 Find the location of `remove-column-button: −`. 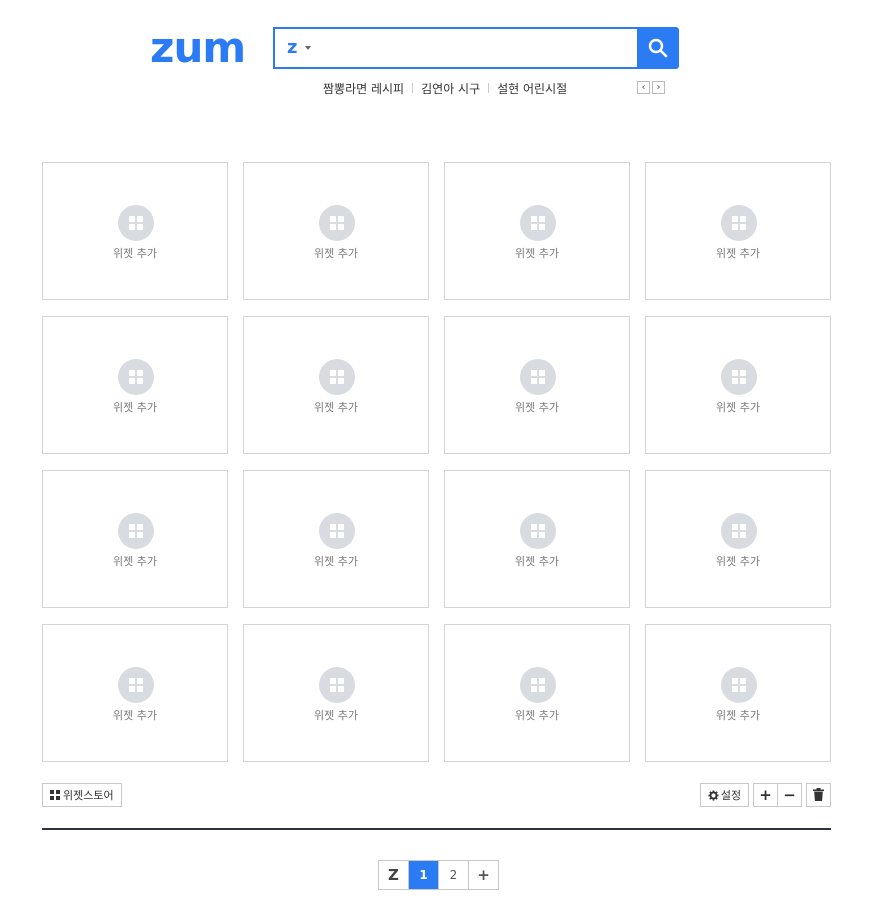

remove-column-button: − is located at coordinates (789, 795).